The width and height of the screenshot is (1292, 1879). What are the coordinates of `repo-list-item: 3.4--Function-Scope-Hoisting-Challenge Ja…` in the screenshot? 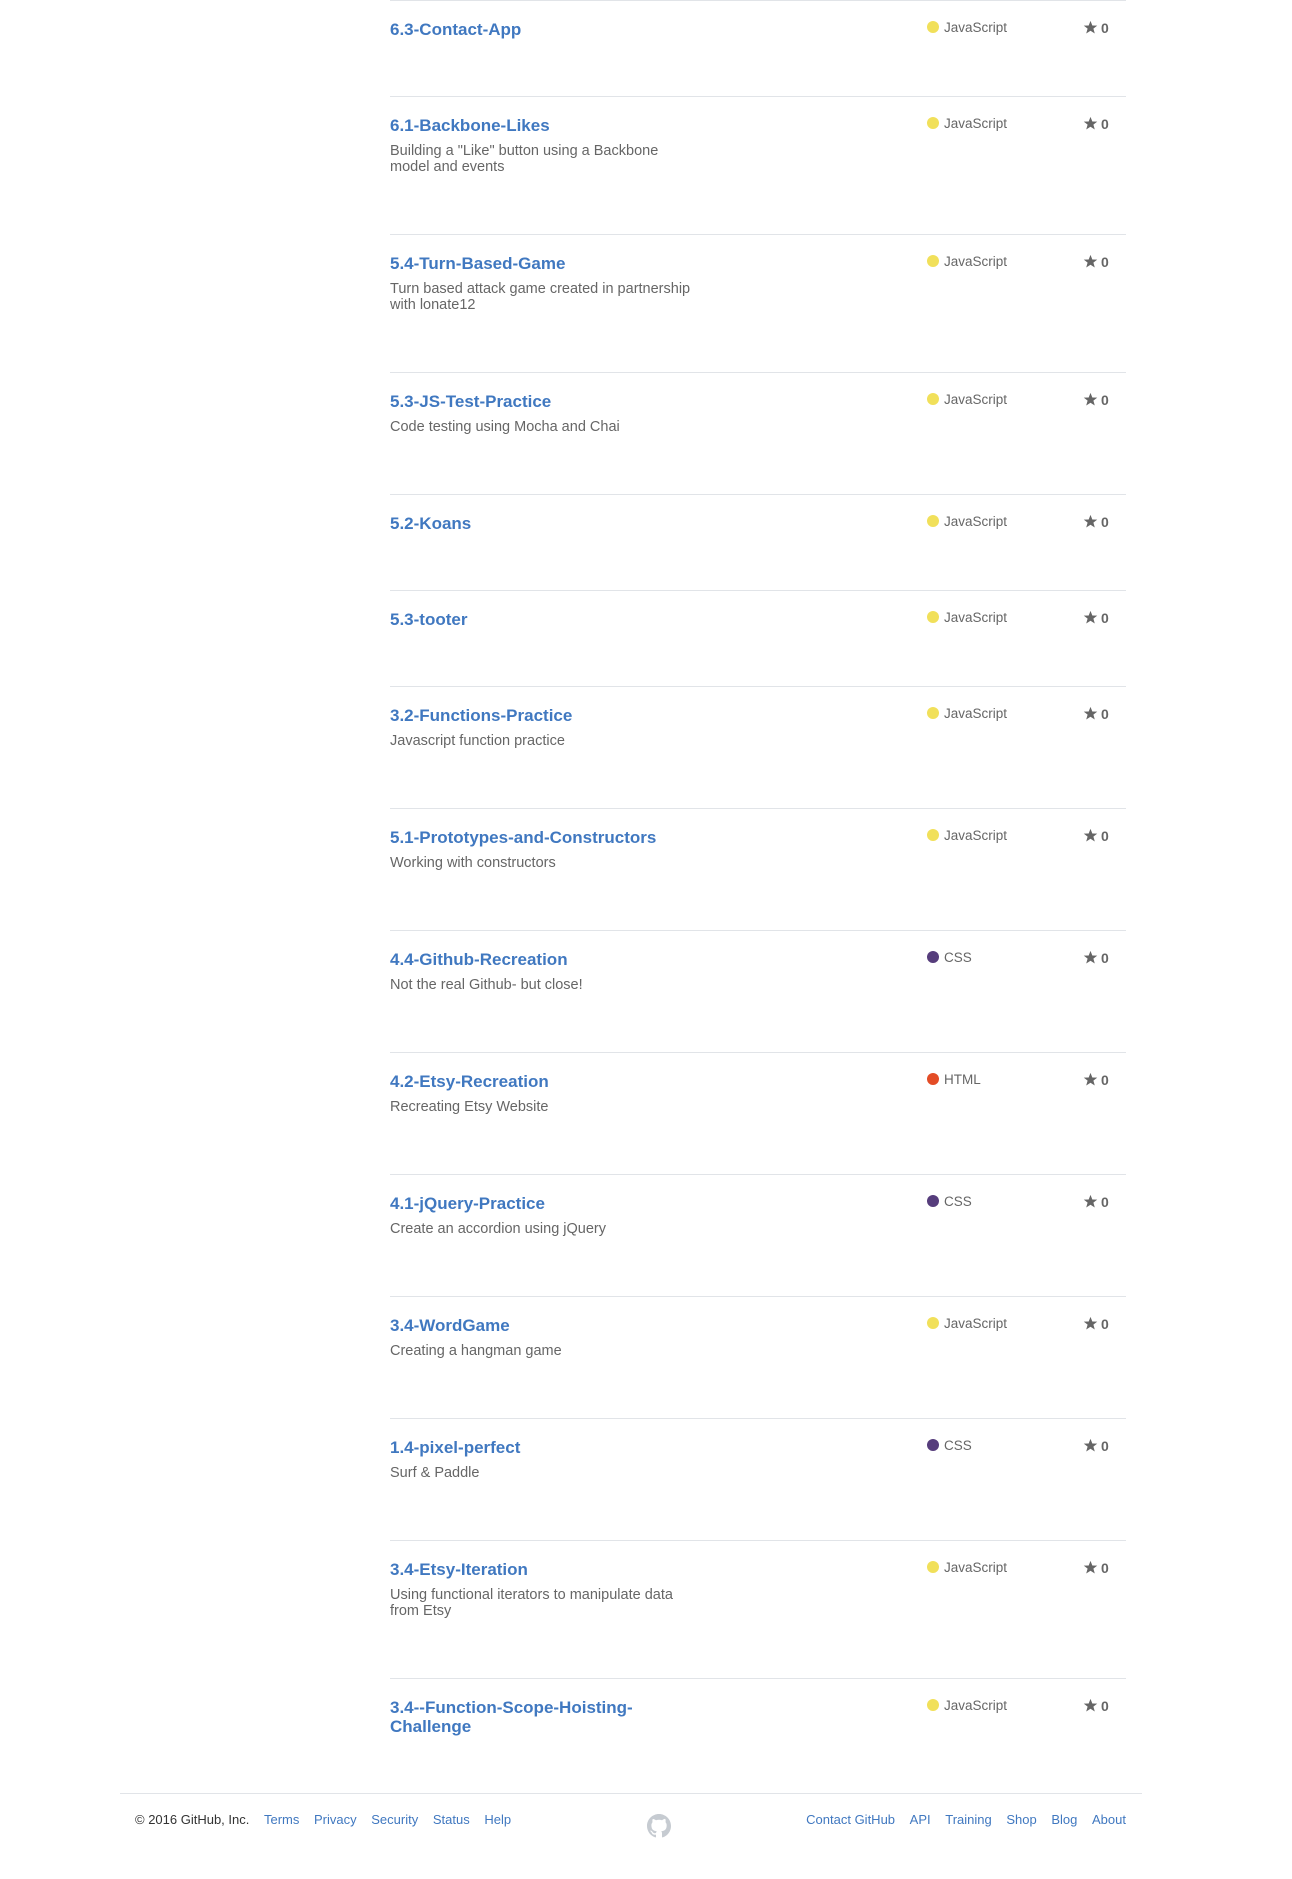 It's located at (758, 1733).